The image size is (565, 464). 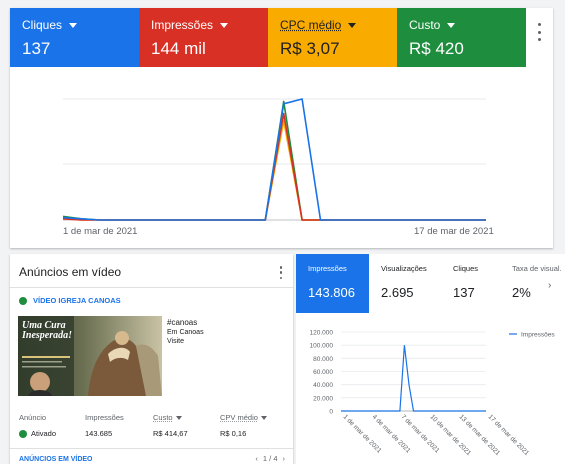 What do you see at coordinates (475, 283) in the screenshot?
I see `stat-tile-clicks: Cliques 137` at bounding box center [475, 283].